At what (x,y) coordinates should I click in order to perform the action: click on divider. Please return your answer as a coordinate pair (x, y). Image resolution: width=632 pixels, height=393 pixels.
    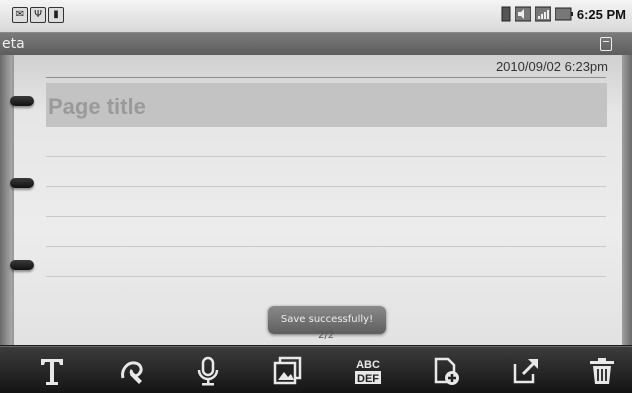
    Looking at the image, I should click on (326, 77).